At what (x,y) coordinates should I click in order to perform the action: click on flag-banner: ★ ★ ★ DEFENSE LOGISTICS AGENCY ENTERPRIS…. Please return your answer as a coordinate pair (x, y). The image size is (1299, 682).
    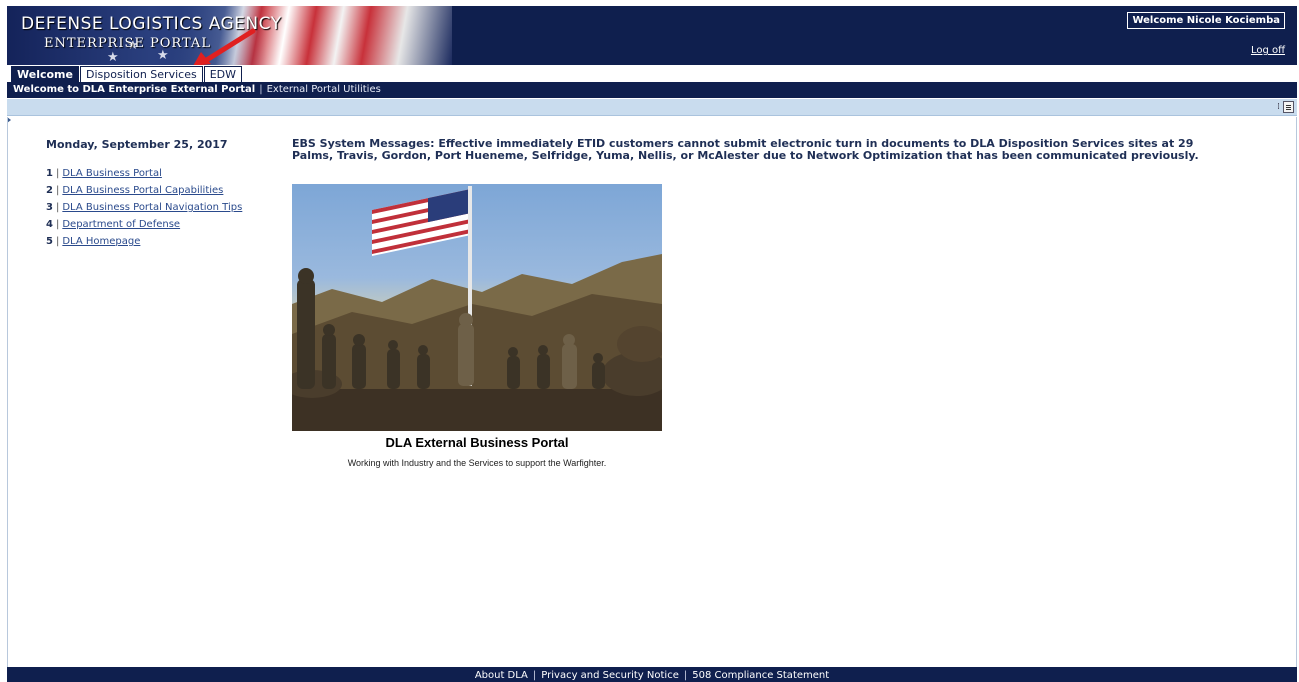
    Looking at the image, I should click on (229, 35).